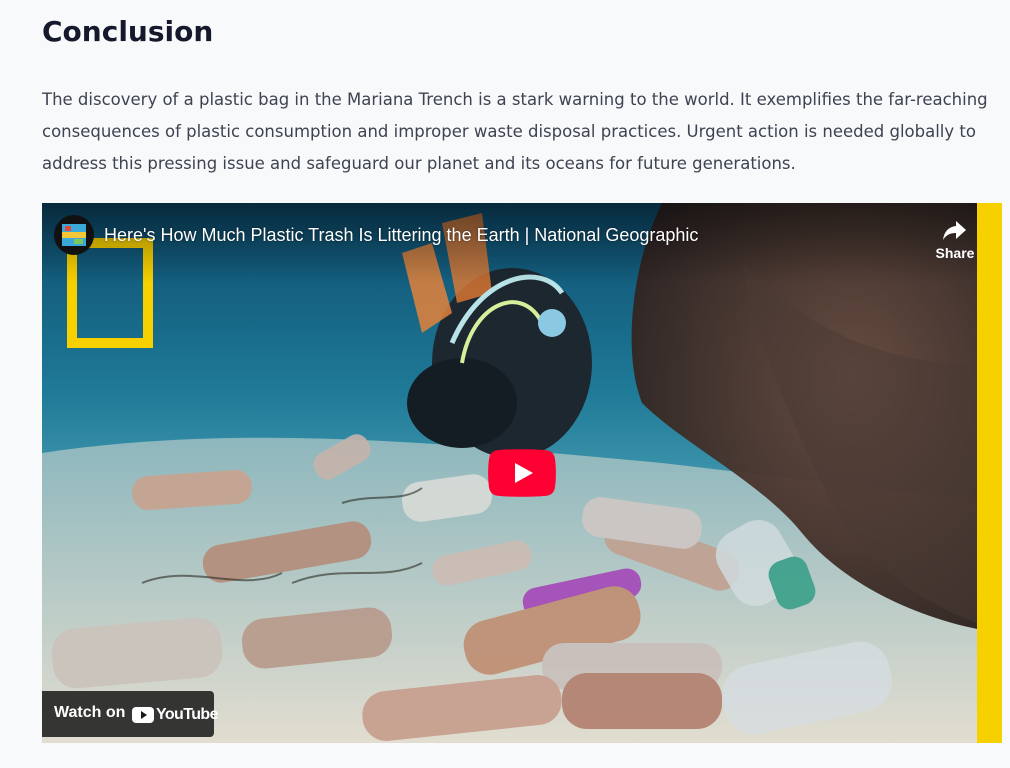  I want to click on share-arrow-icon, so click(954, 230).